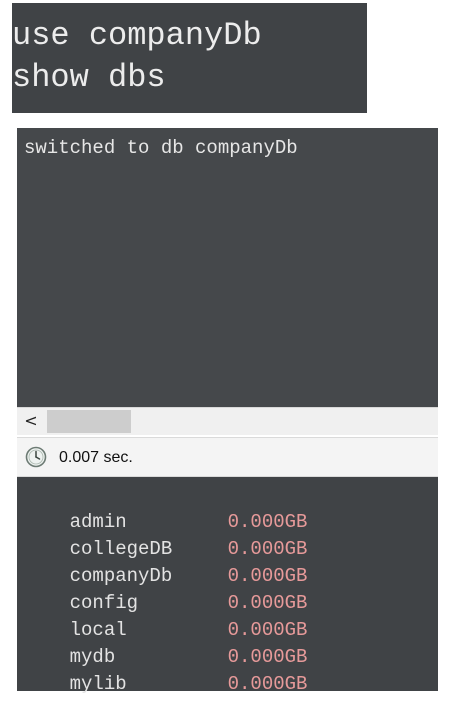 This screenshot has height=725, width=453. I want to click on db-name: admin, so click(98, 522).